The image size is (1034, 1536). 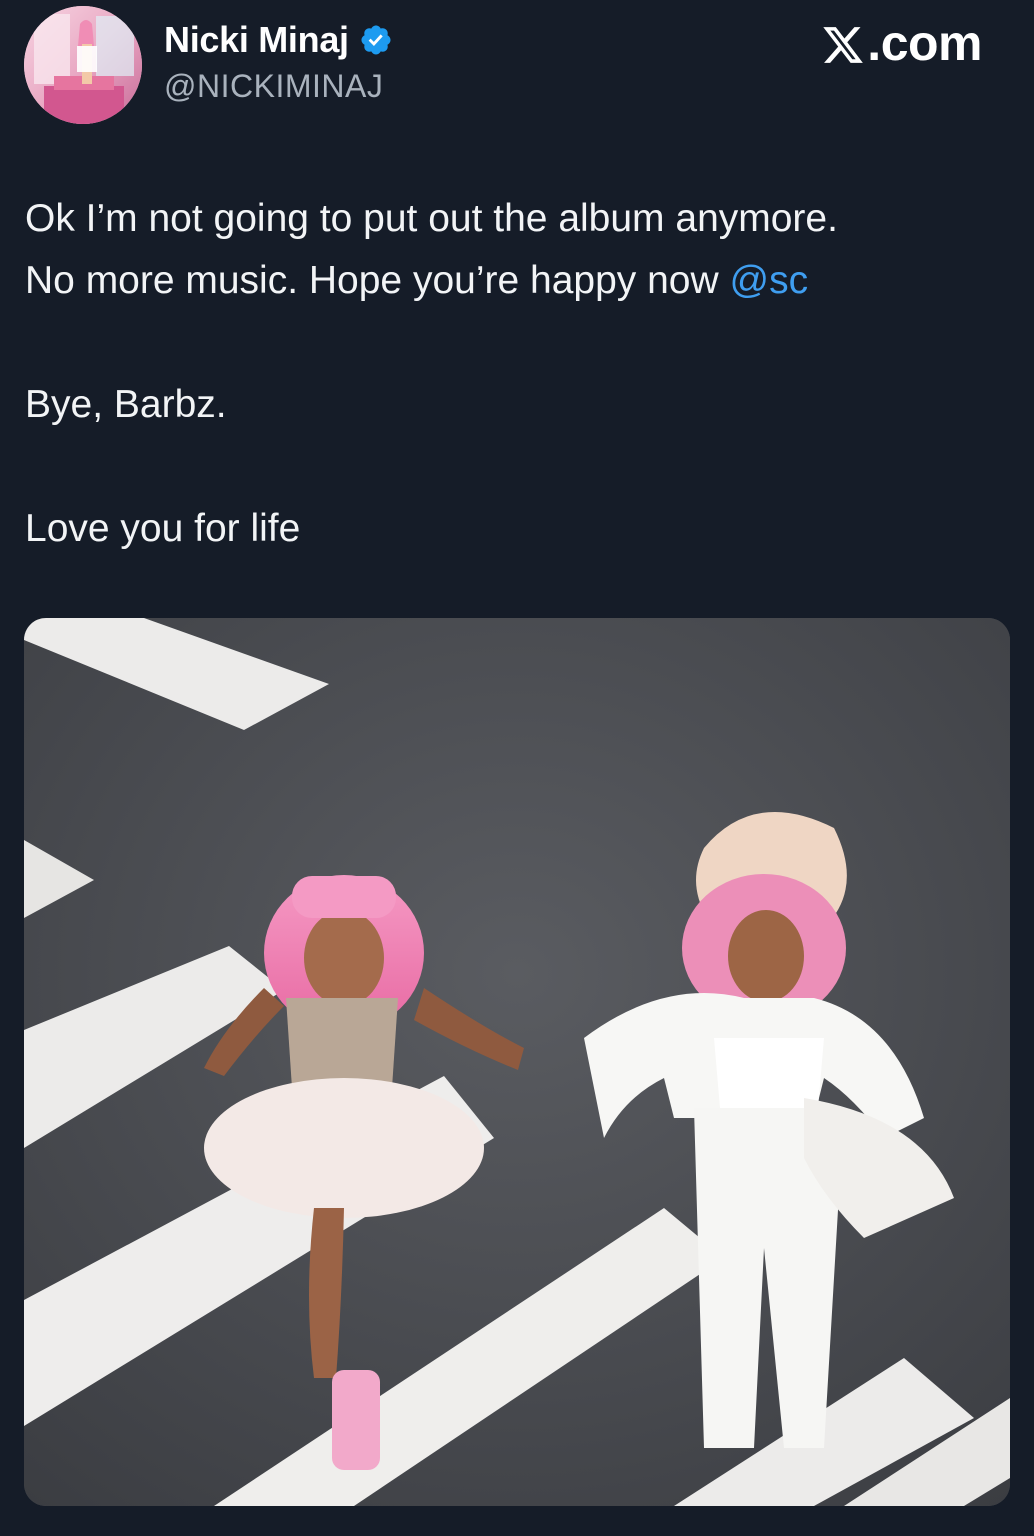 What do you see at coordinates (83, 65) in the screenshot?
I see `profile-avatar` at bounding box center [83, 65].